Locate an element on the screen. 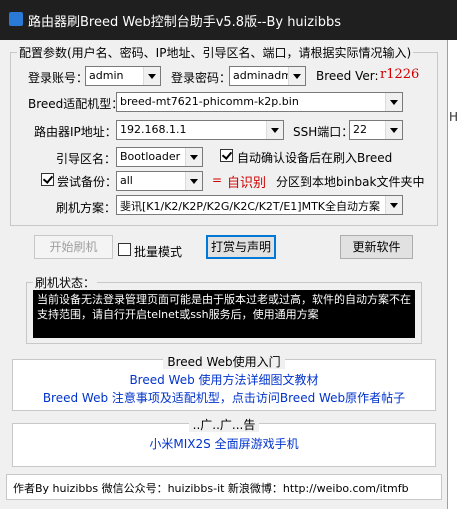 This screenshot has width=457, height=509. ad-legend: ..广..广...告 is located at coordinates (224, 424).